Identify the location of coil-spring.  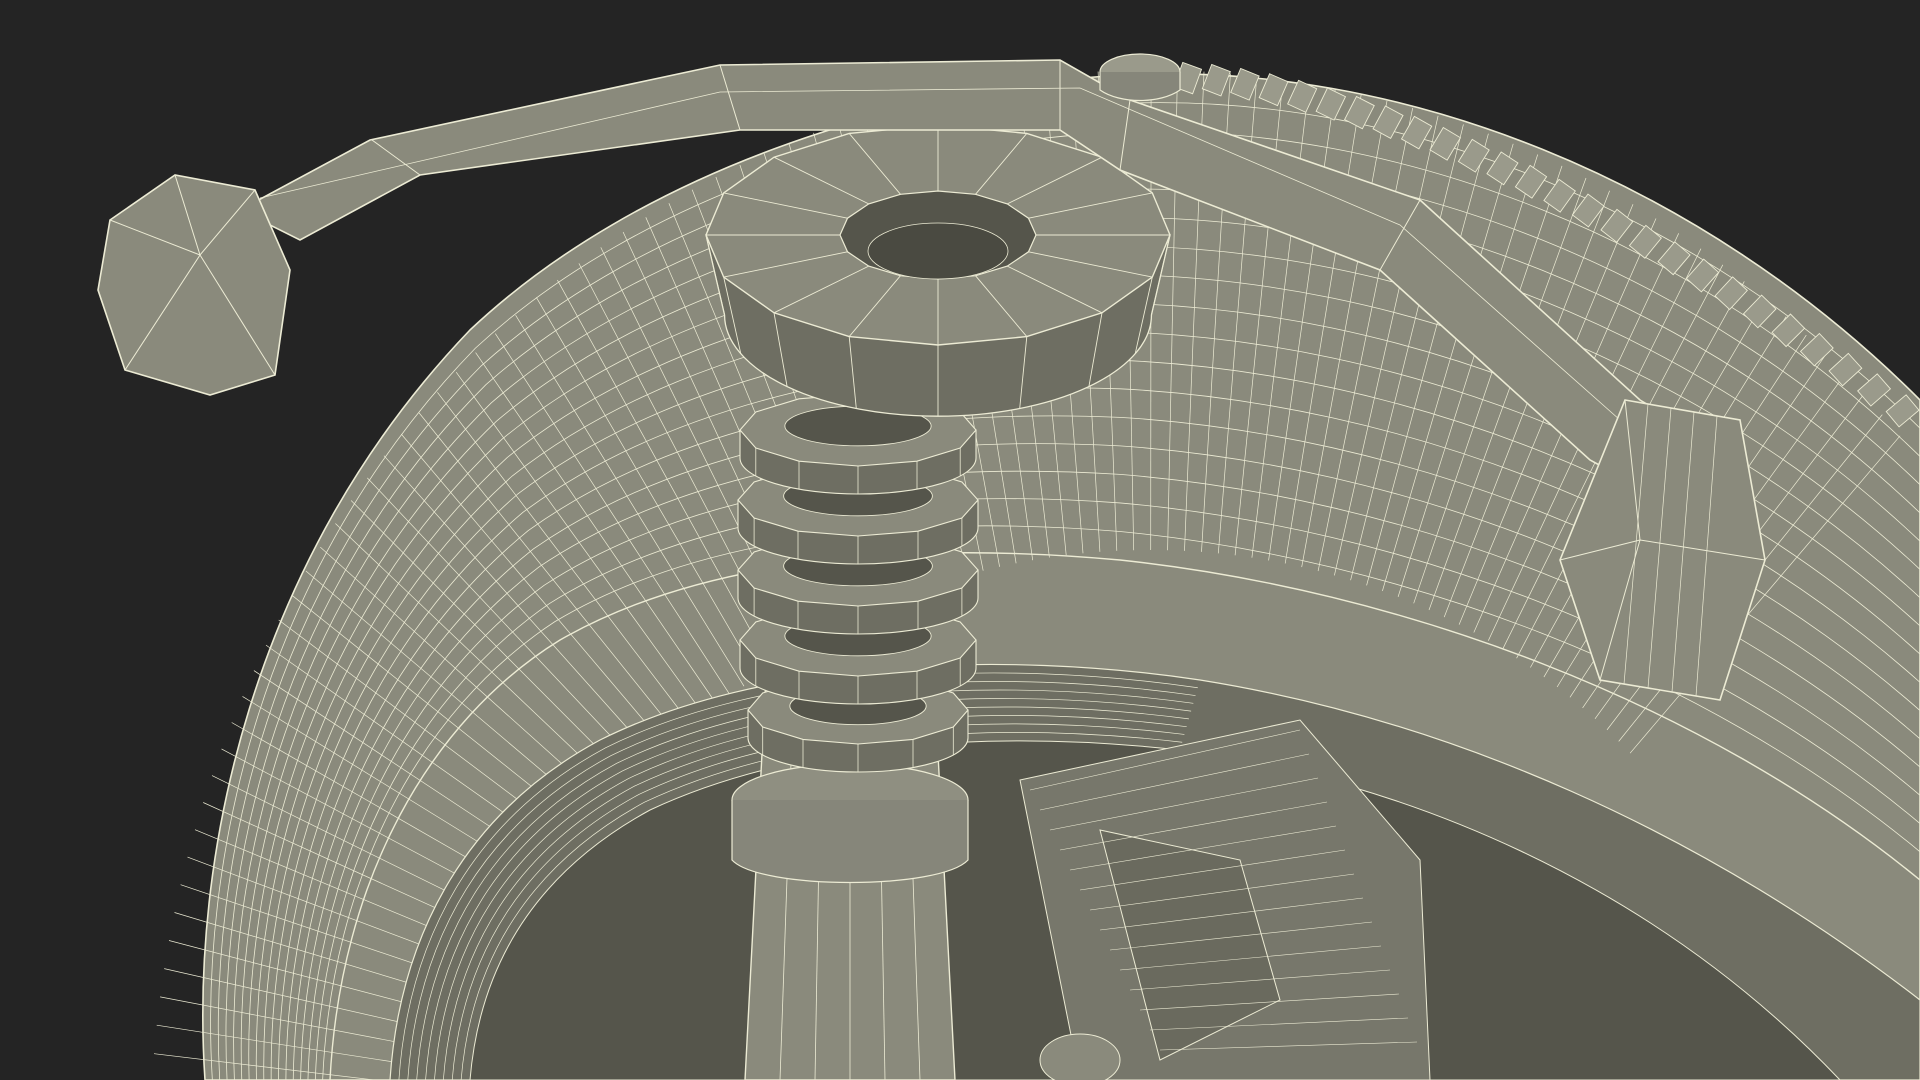
(858, 583).